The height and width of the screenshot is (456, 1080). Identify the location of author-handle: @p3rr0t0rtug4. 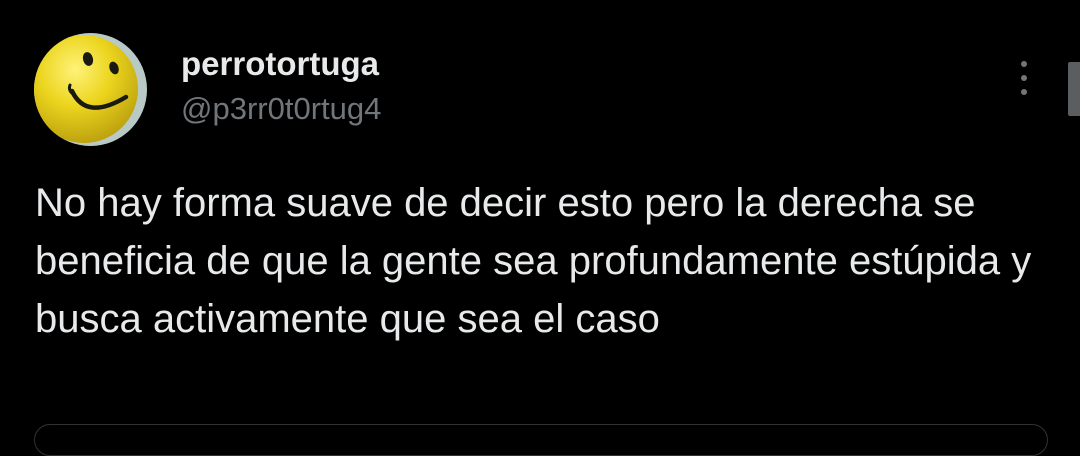
(281, 109).